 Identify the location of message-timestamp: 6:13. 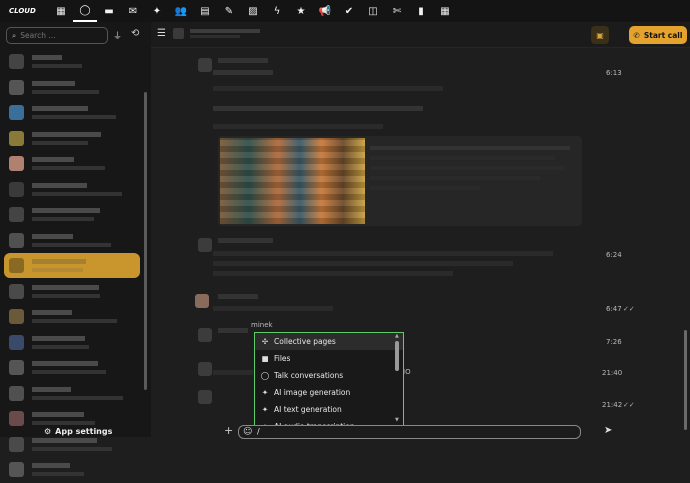
(614, 73).